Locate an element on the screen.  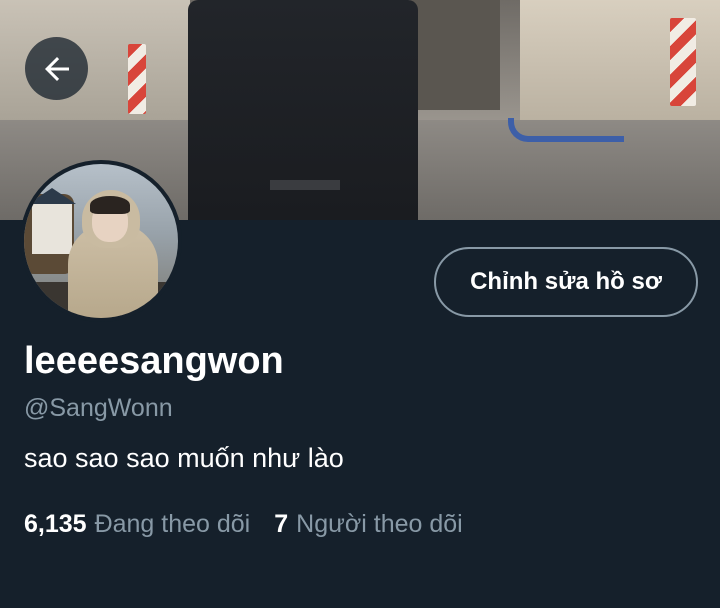
profile-avatar is located at coordinates (101, 241).